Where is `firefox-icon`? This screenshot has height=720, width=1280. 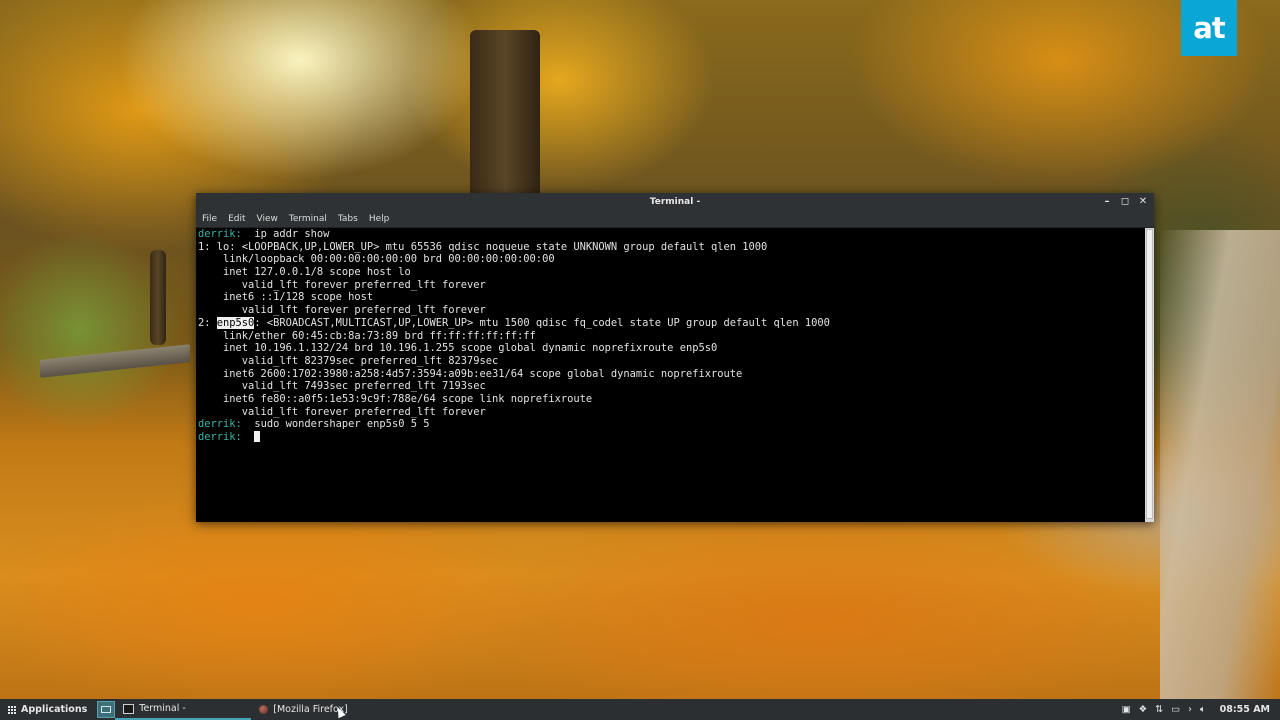
firefox-icon is located at coordinates (264, 709).